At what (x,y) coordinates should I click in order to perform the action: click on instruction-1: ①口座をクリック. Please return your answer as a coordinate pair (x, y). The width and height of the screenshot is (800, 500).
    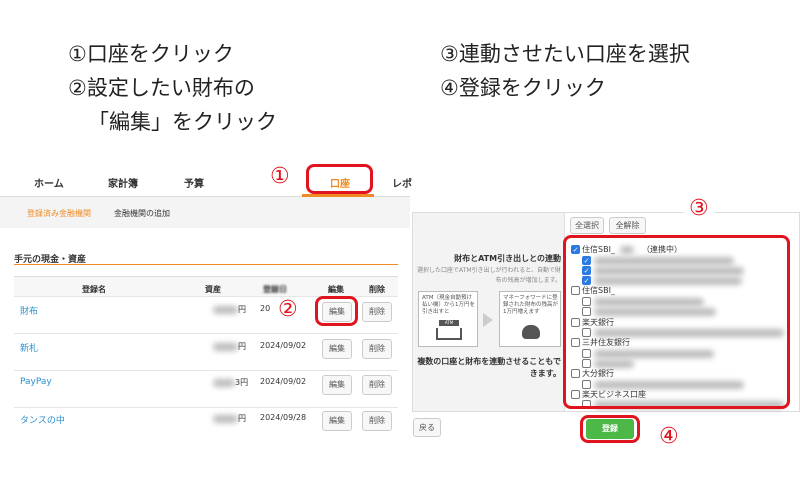
    Looking at the image, I should click on (151, 54).